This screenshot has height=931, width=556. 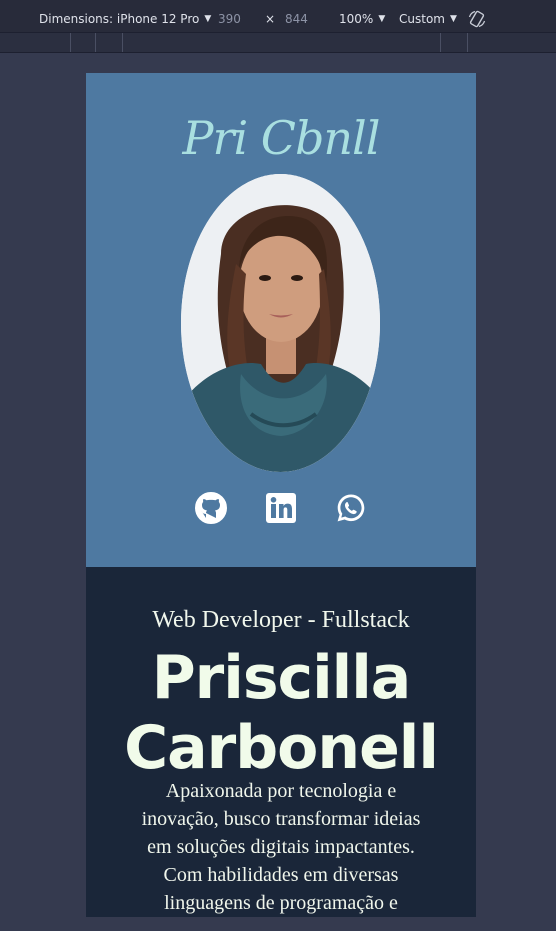 What do you see at coordinates (351, 508) in the screenshot?
I see `whatsapp-icon` at bounding box center [351, 508].